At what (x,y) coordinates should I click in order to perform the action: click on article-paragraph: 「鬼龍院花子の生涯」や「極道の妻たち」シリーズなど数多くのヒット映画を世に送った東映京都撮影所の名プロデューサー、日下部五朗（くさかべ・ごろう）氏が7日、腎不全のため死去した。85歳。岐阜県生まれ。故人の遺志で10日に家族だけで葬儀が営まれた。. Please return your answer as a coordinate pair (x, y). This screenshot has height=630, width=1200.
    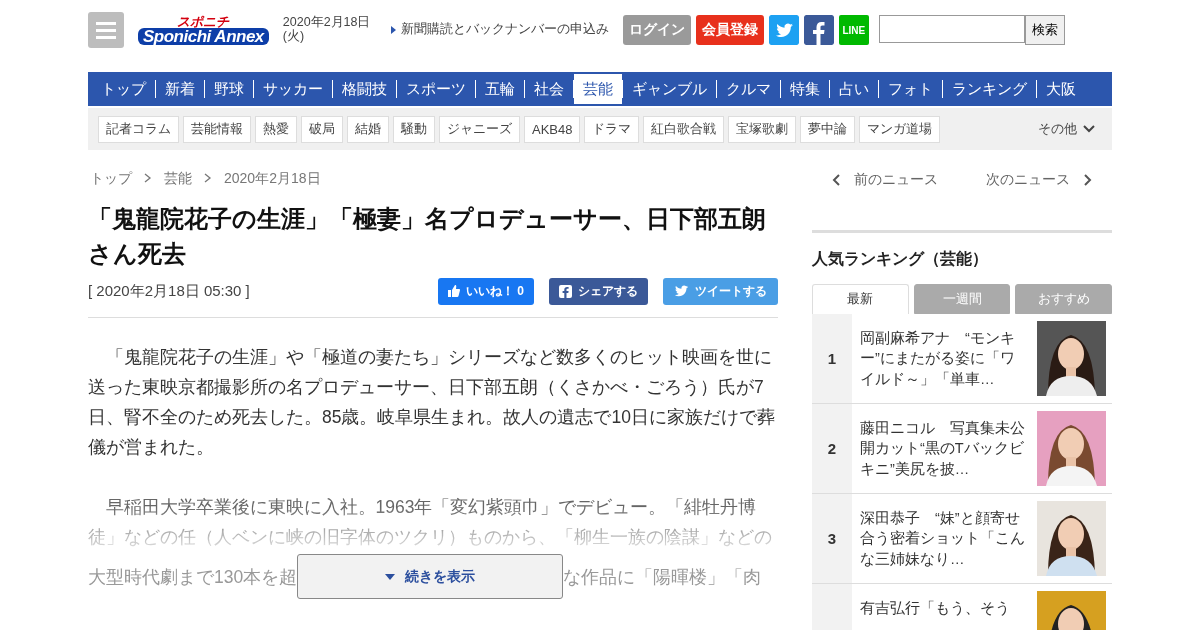
    Looking at the image, I should click on (432, 402).